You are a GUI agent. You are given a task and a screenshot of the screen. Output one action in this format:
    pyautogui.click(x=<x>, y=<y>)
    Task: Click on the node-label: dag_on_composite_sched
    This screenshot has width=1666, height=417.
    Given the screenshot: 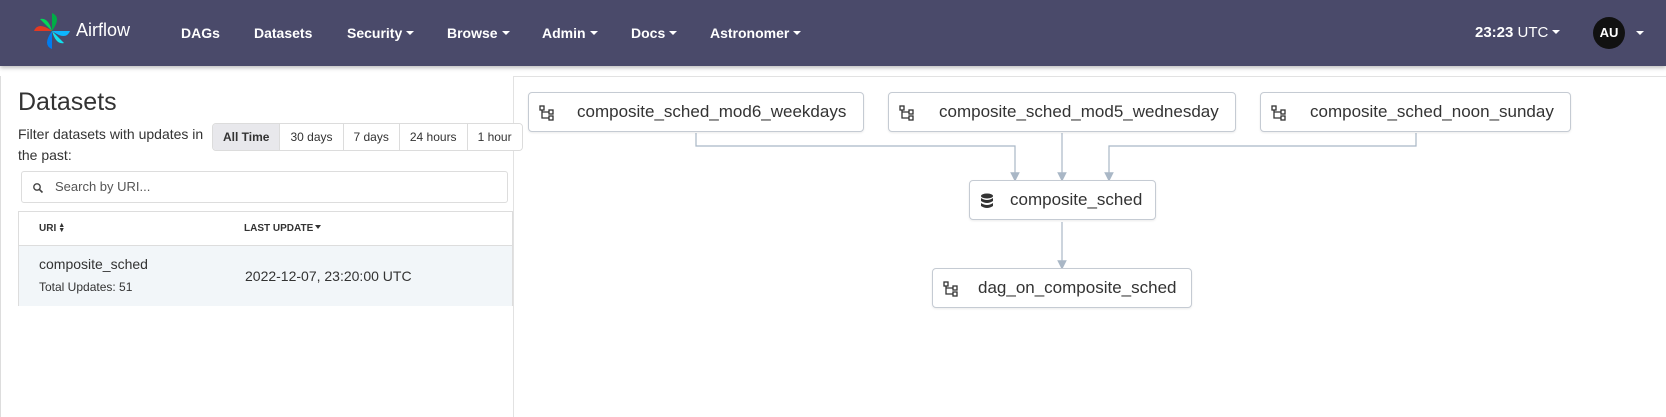 What is the action you would take?
    pyautogui.click(x=1077, y=287)
    